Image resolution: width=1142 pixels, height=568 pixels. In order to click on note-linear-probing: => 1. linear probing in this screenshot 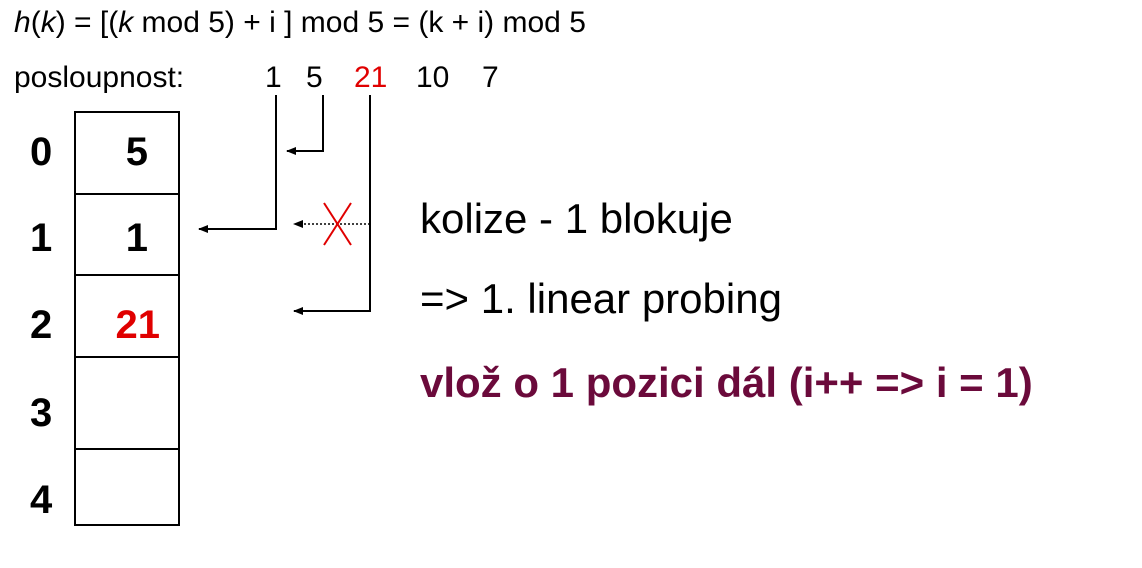, I will do `click(601, 298)`.